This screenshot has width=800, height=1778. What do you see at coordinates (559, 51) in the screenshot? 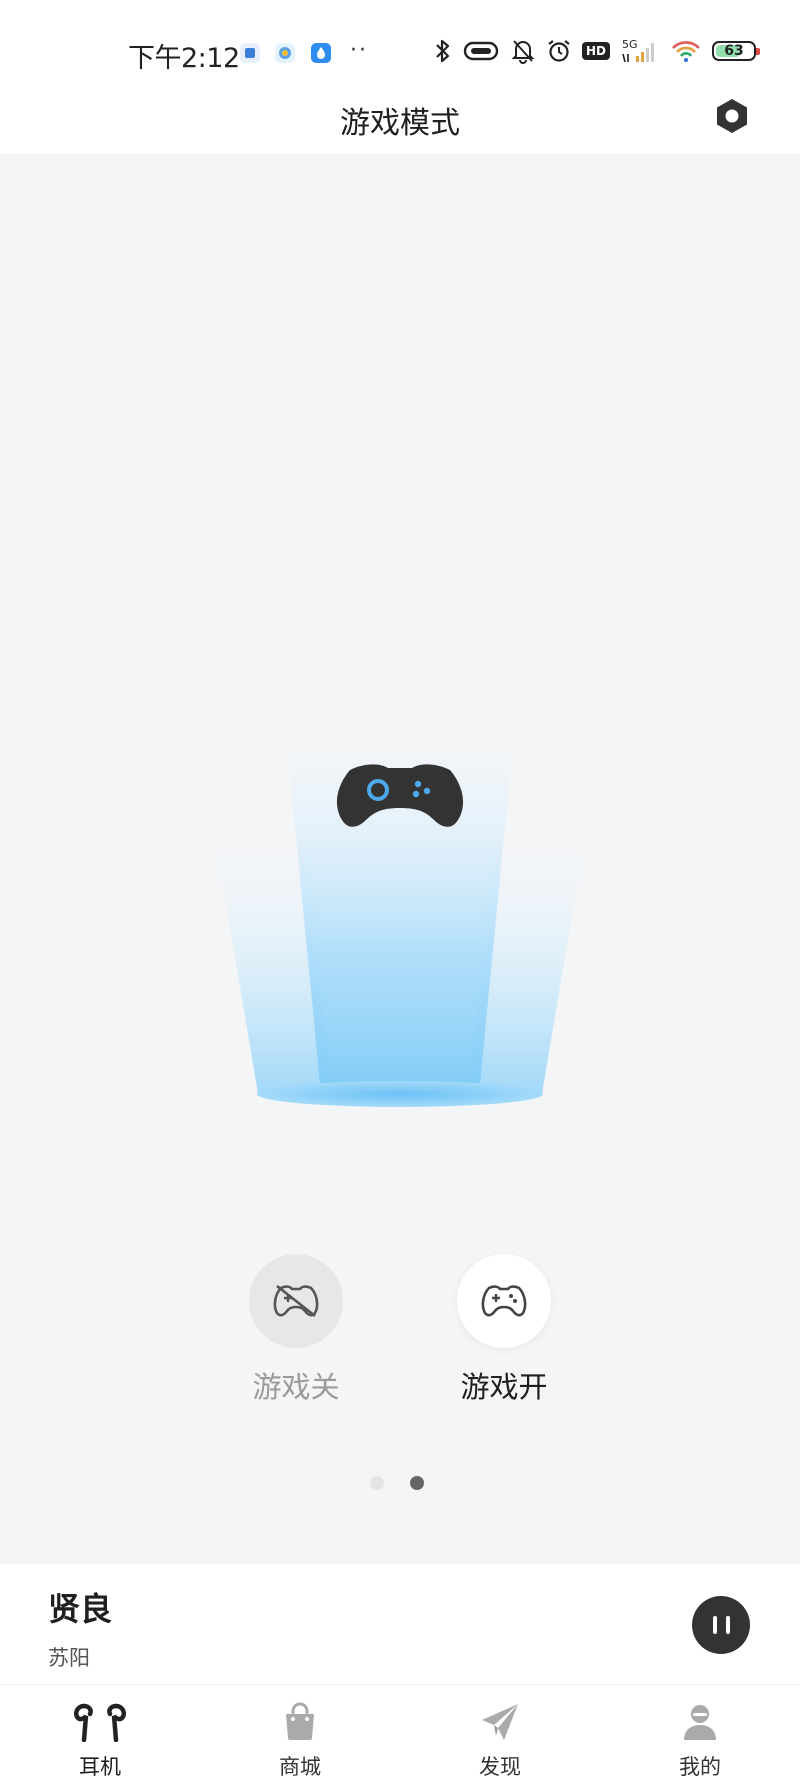
I see `alarm-icon` at bounding box center [559, 51].